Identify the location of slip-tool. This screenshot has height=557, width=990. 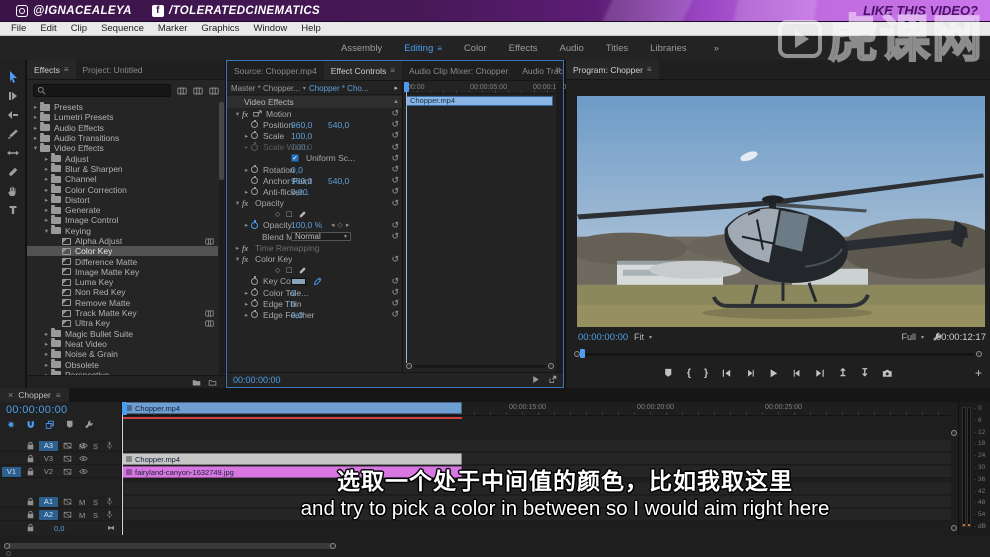
(13, 152).